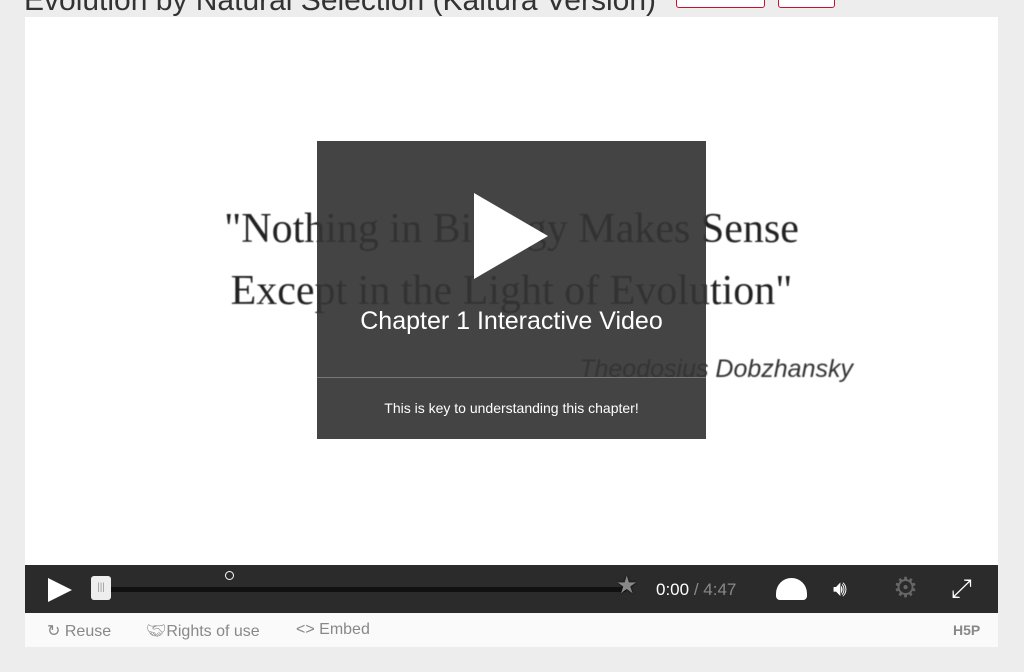 Image resolution: width=1024 pixels, height=672 pixels. What do you see at coordinates (511, 236) in the screenshot?
I see `play-icon` at bounding box center [511, 236].